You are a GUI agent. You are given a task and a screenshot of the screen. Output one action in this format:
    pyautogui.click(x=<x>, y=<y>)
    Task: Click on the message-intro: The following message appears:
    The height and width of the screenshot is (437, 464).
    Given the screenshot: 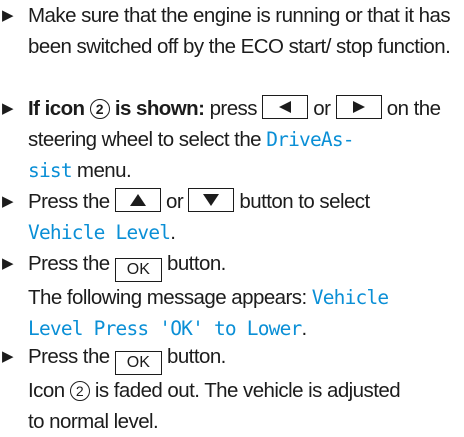 What is the action you would take?
    pyautogui.click(x=167, y=297)
    